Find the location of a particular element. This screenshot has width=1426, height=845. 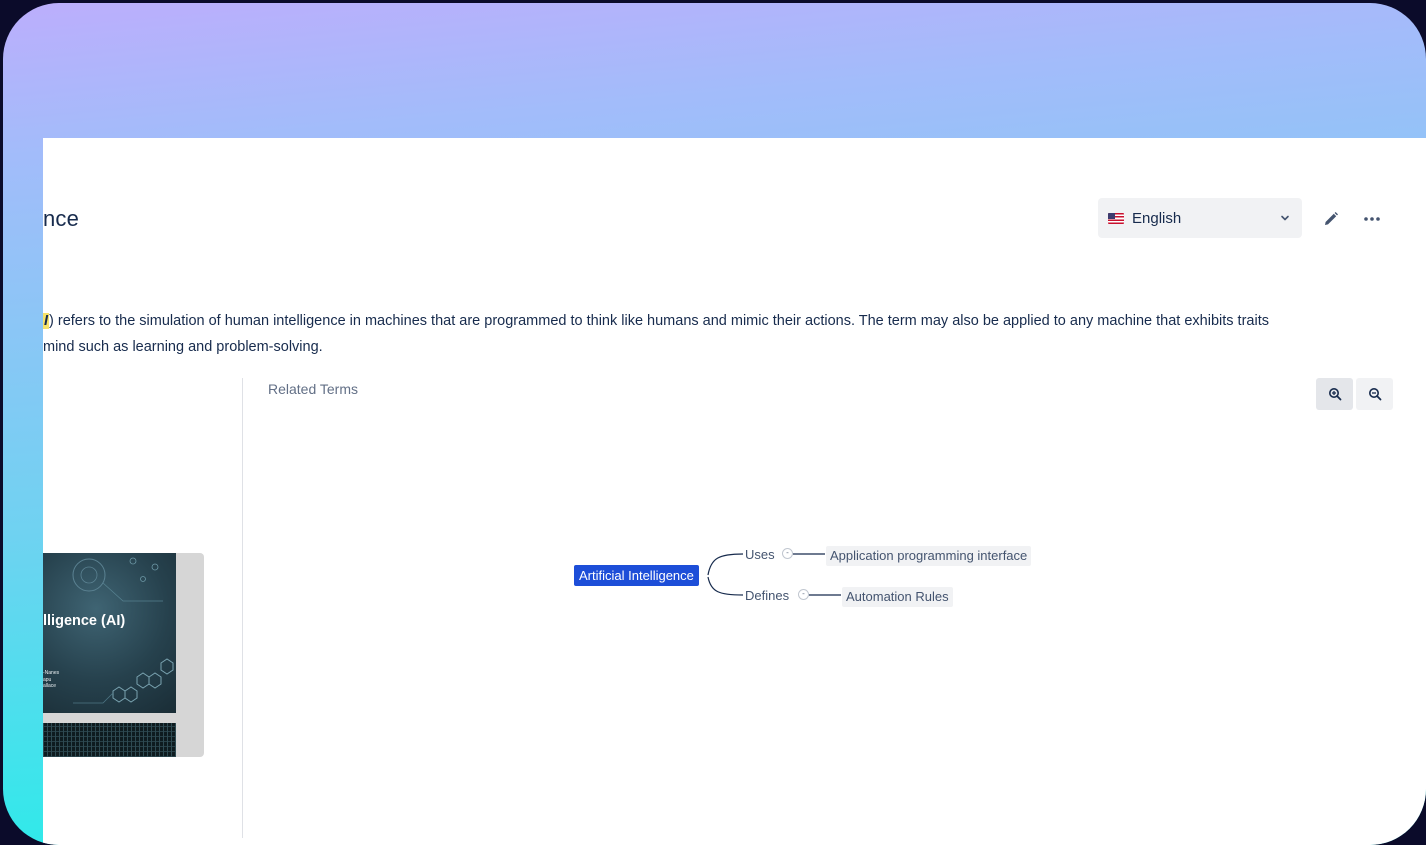

language-select: English is located at coordinates (1200, 218).